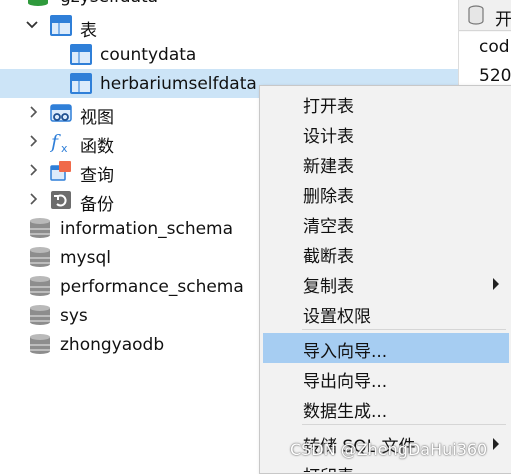  What do you see at coordinates (386, 193) in the screenshot?
I see `menu-item-delete-table: 删除表` at bounding box center [386, 193].